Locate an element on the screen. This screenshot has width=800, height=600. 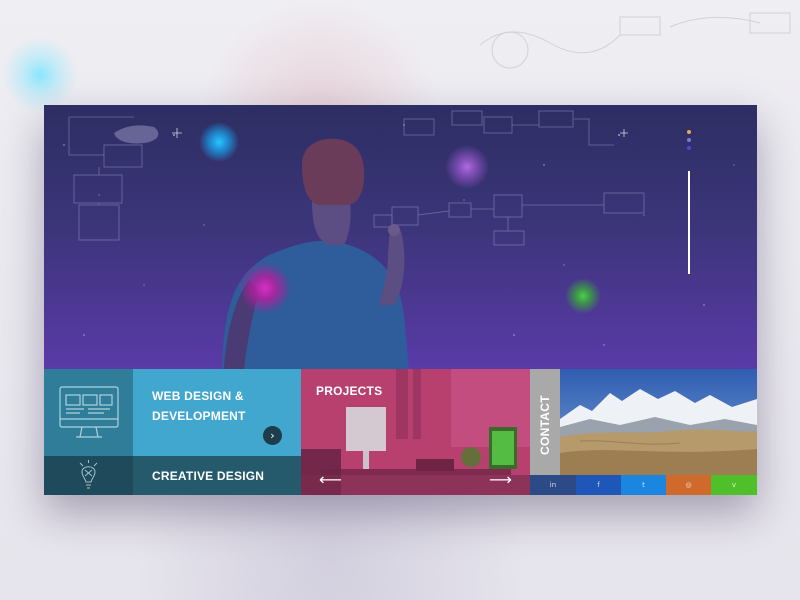
lightbulb-icon is located at coordinates (88, 474).